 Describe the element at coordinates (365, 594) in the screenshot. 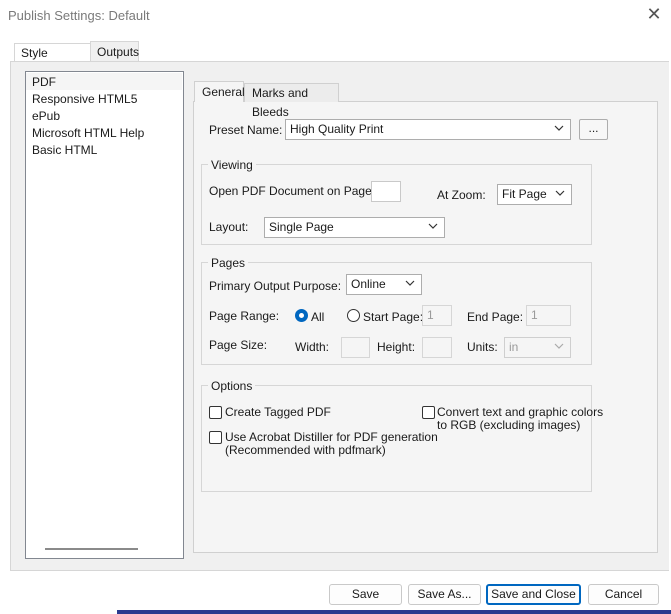

I see `save-button: Save` at that location.